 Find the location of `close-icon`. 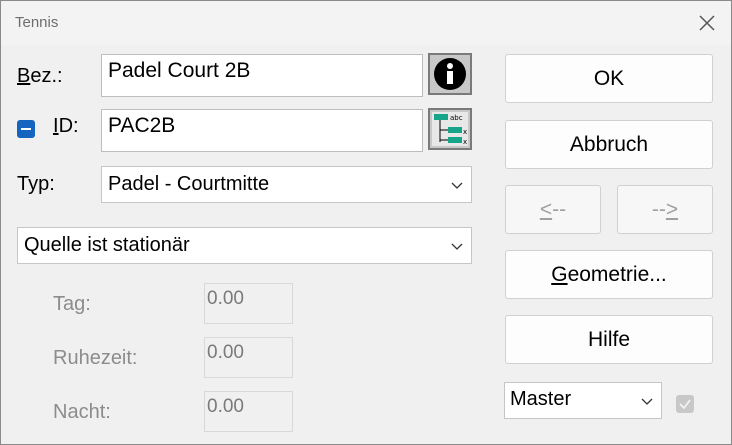

close-icon is located at coordinates (707, 23).